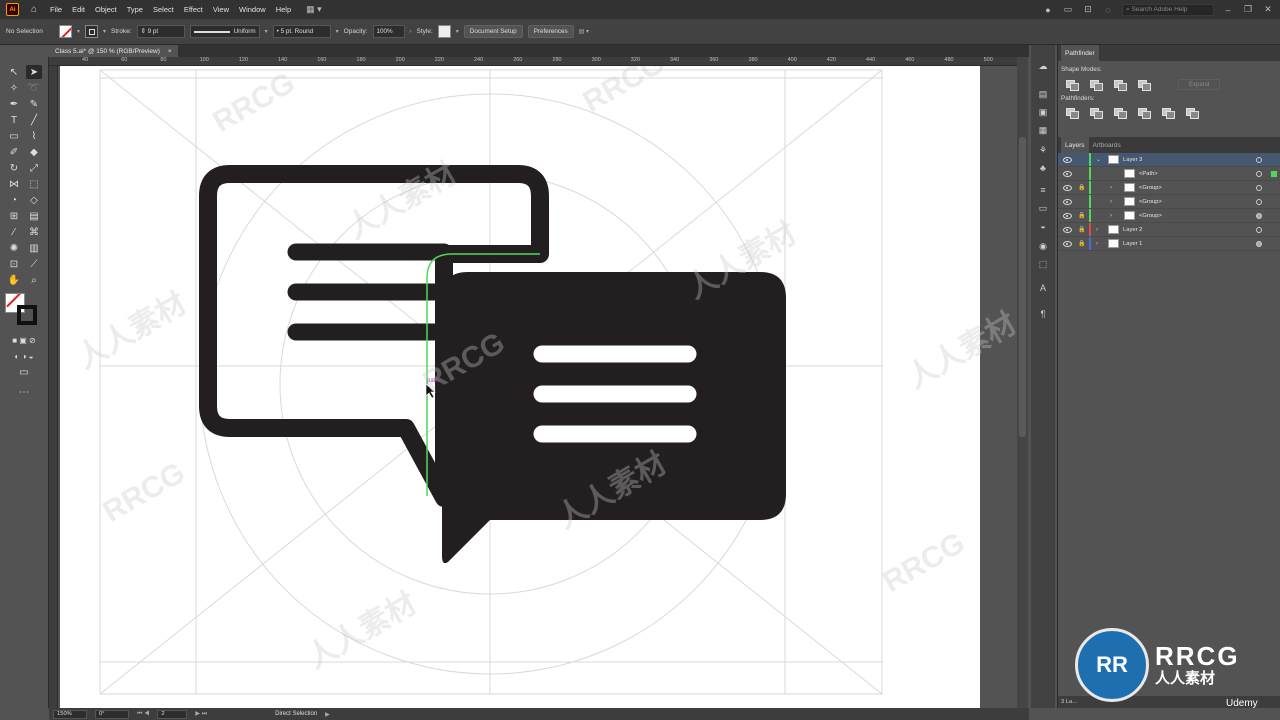 Image resolution: width=1280 pixels, height=720 pixels. What do you see at coordinates (1081, 215) in the screenshot?
I see `lock-icon: 🔒` at bounding box center [1081, 215].